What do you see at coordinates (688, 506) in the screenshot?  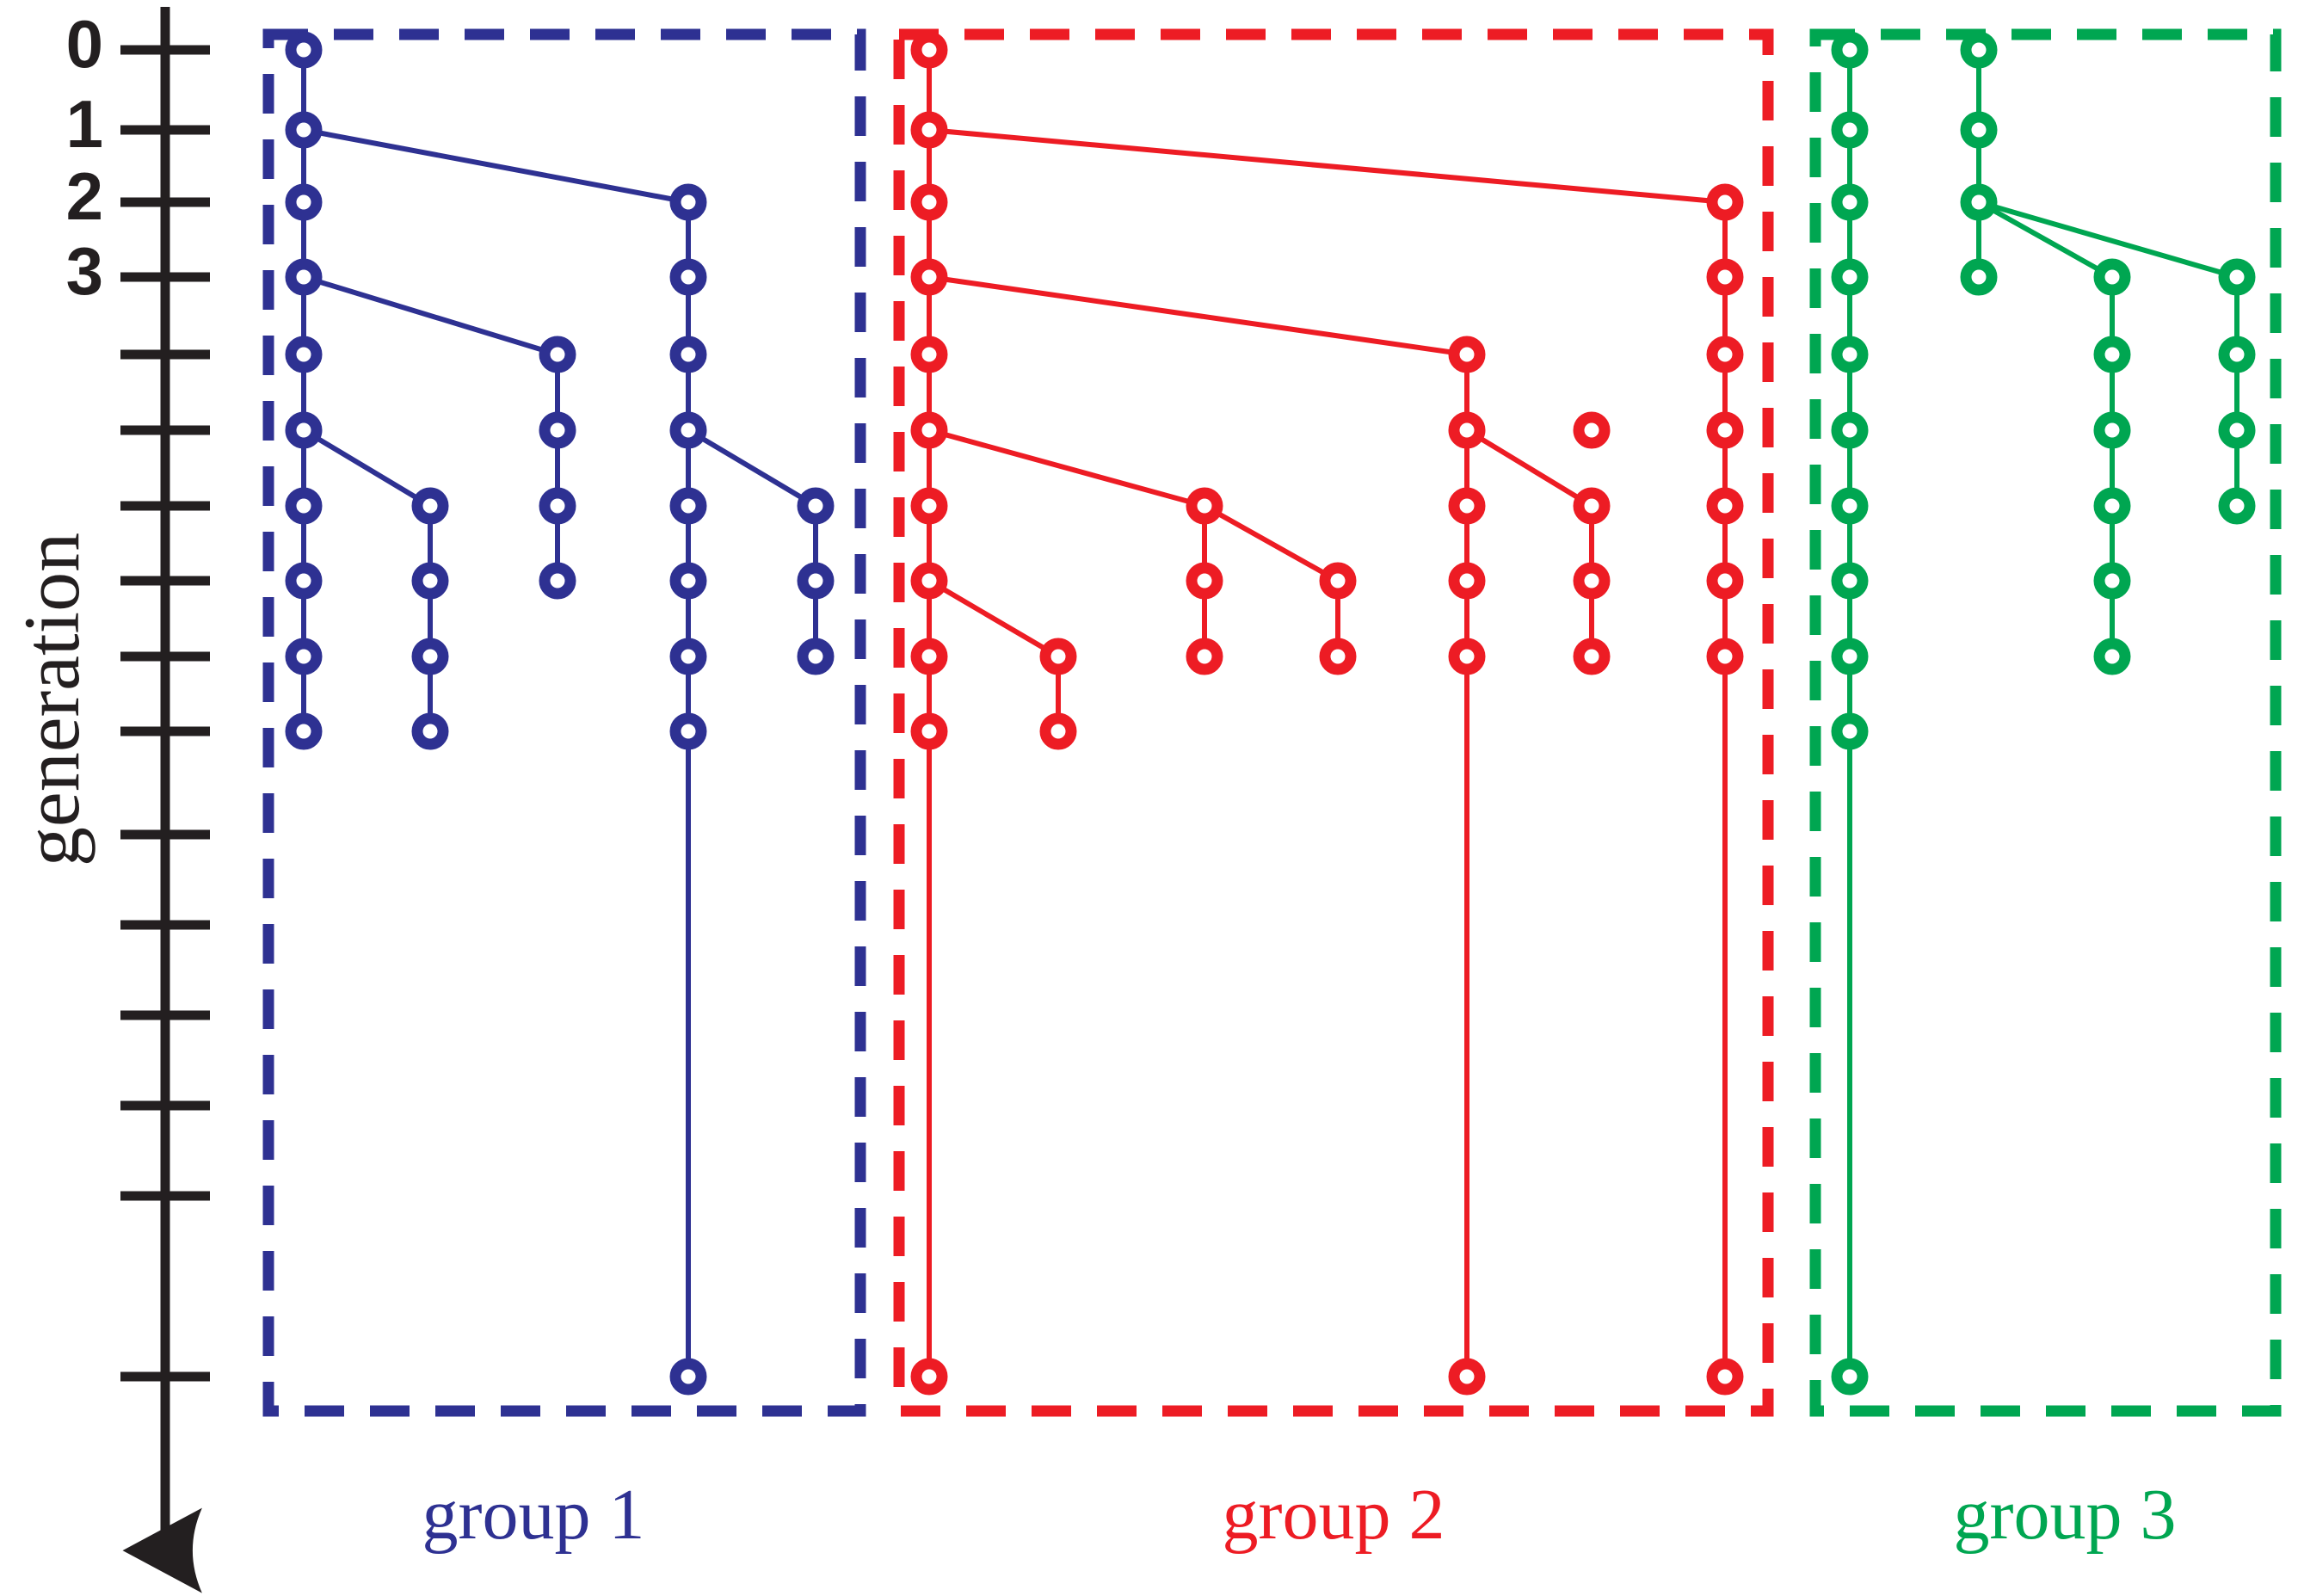 I see `node-g1c4r6` at bounding box center [688, 506].